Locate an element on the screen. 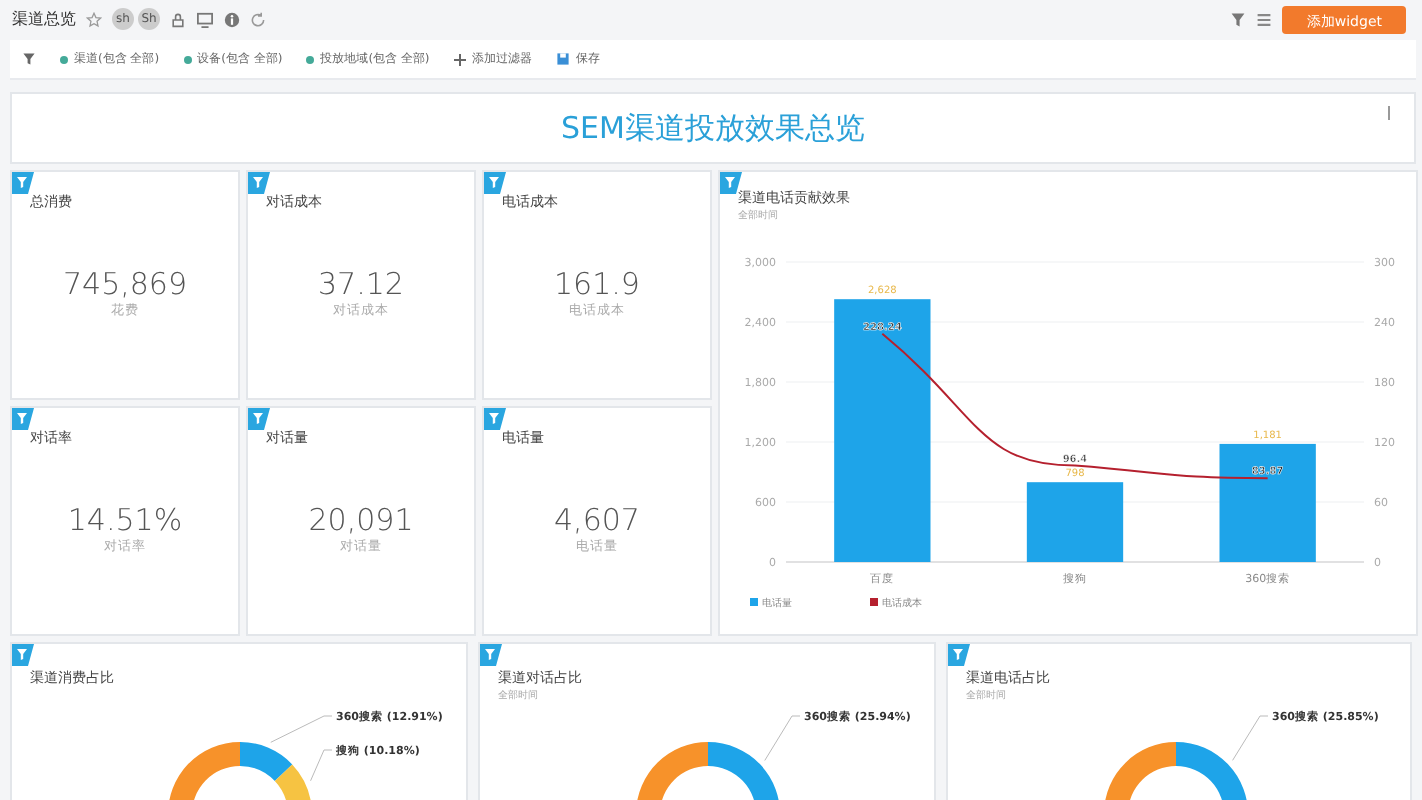 This screenshot has height=800, width=1422. refresh-icon is located at coordinates (258, 19).